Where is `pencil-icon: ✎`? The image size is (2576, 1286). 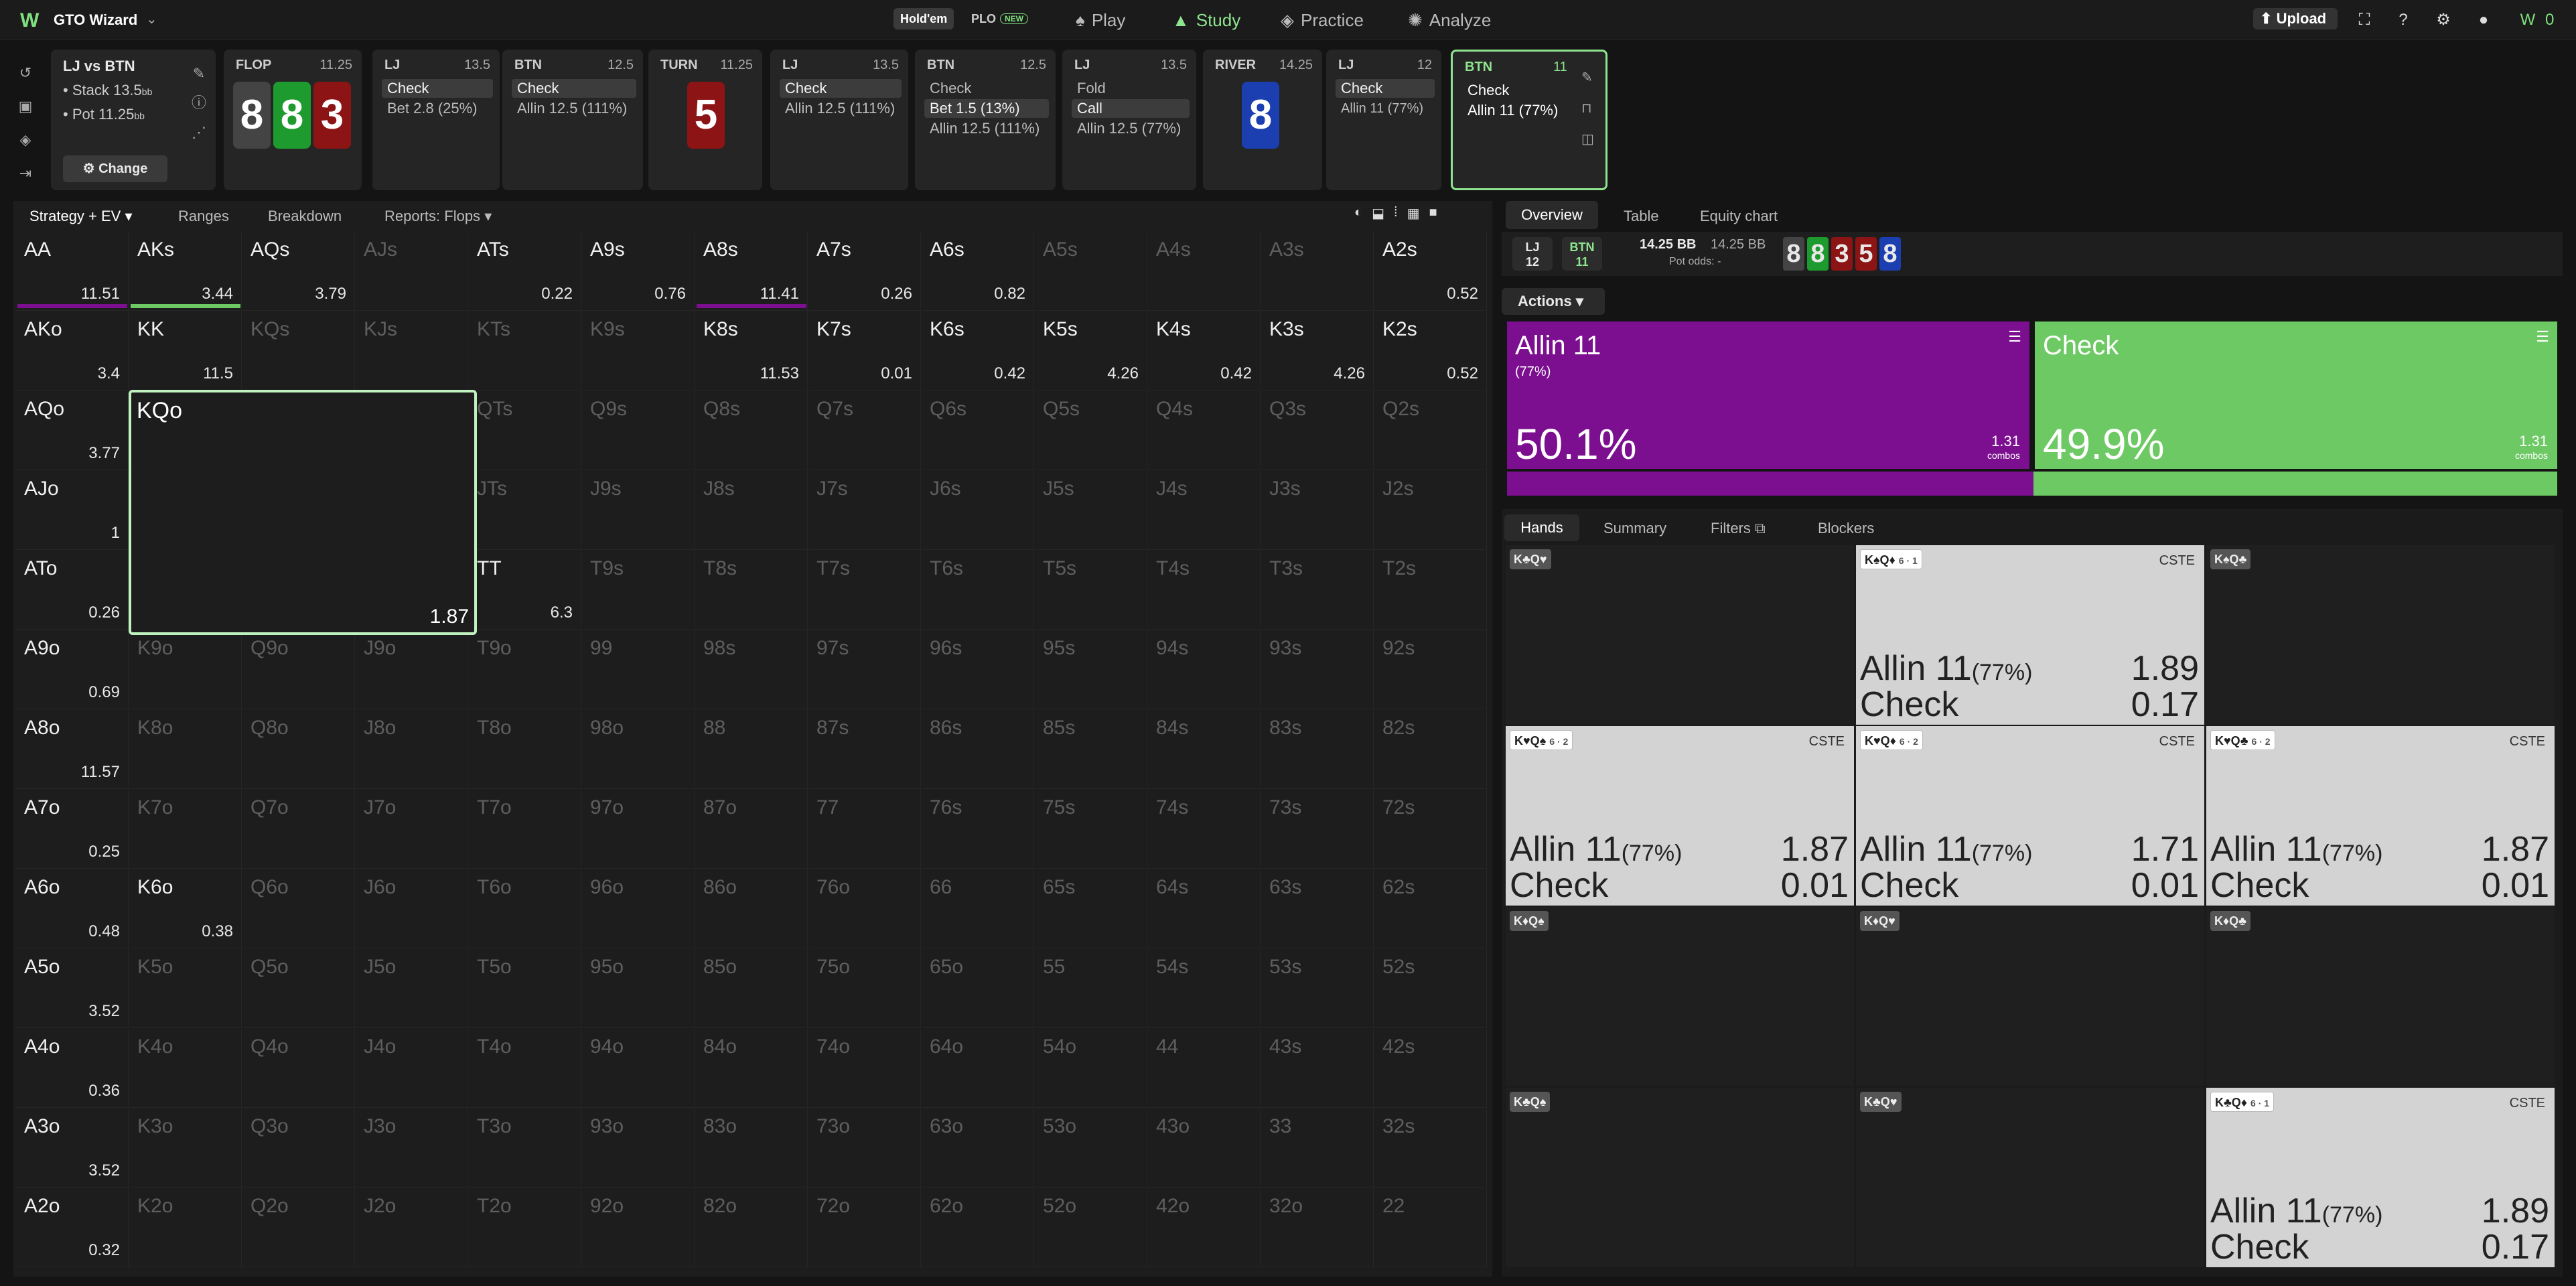
pencil-icon: ✎ is located at coordinates (199, 73).